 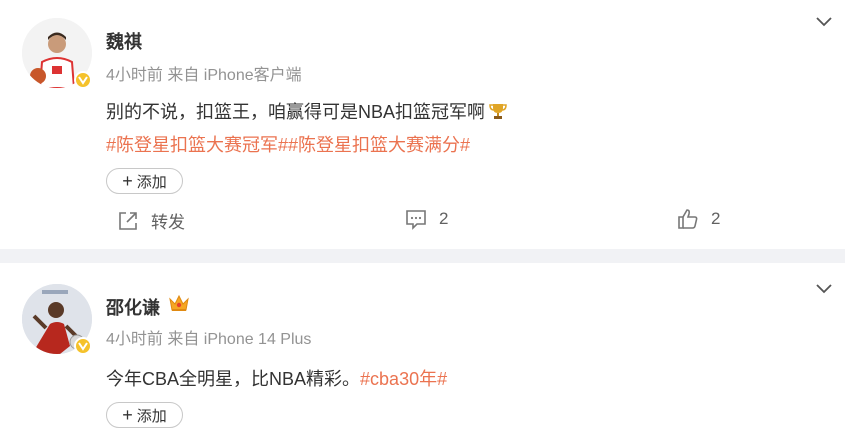 I want to click on post-meta: 4小时前 来自 iPhone 14 Plus, so click(x=209, y=339).